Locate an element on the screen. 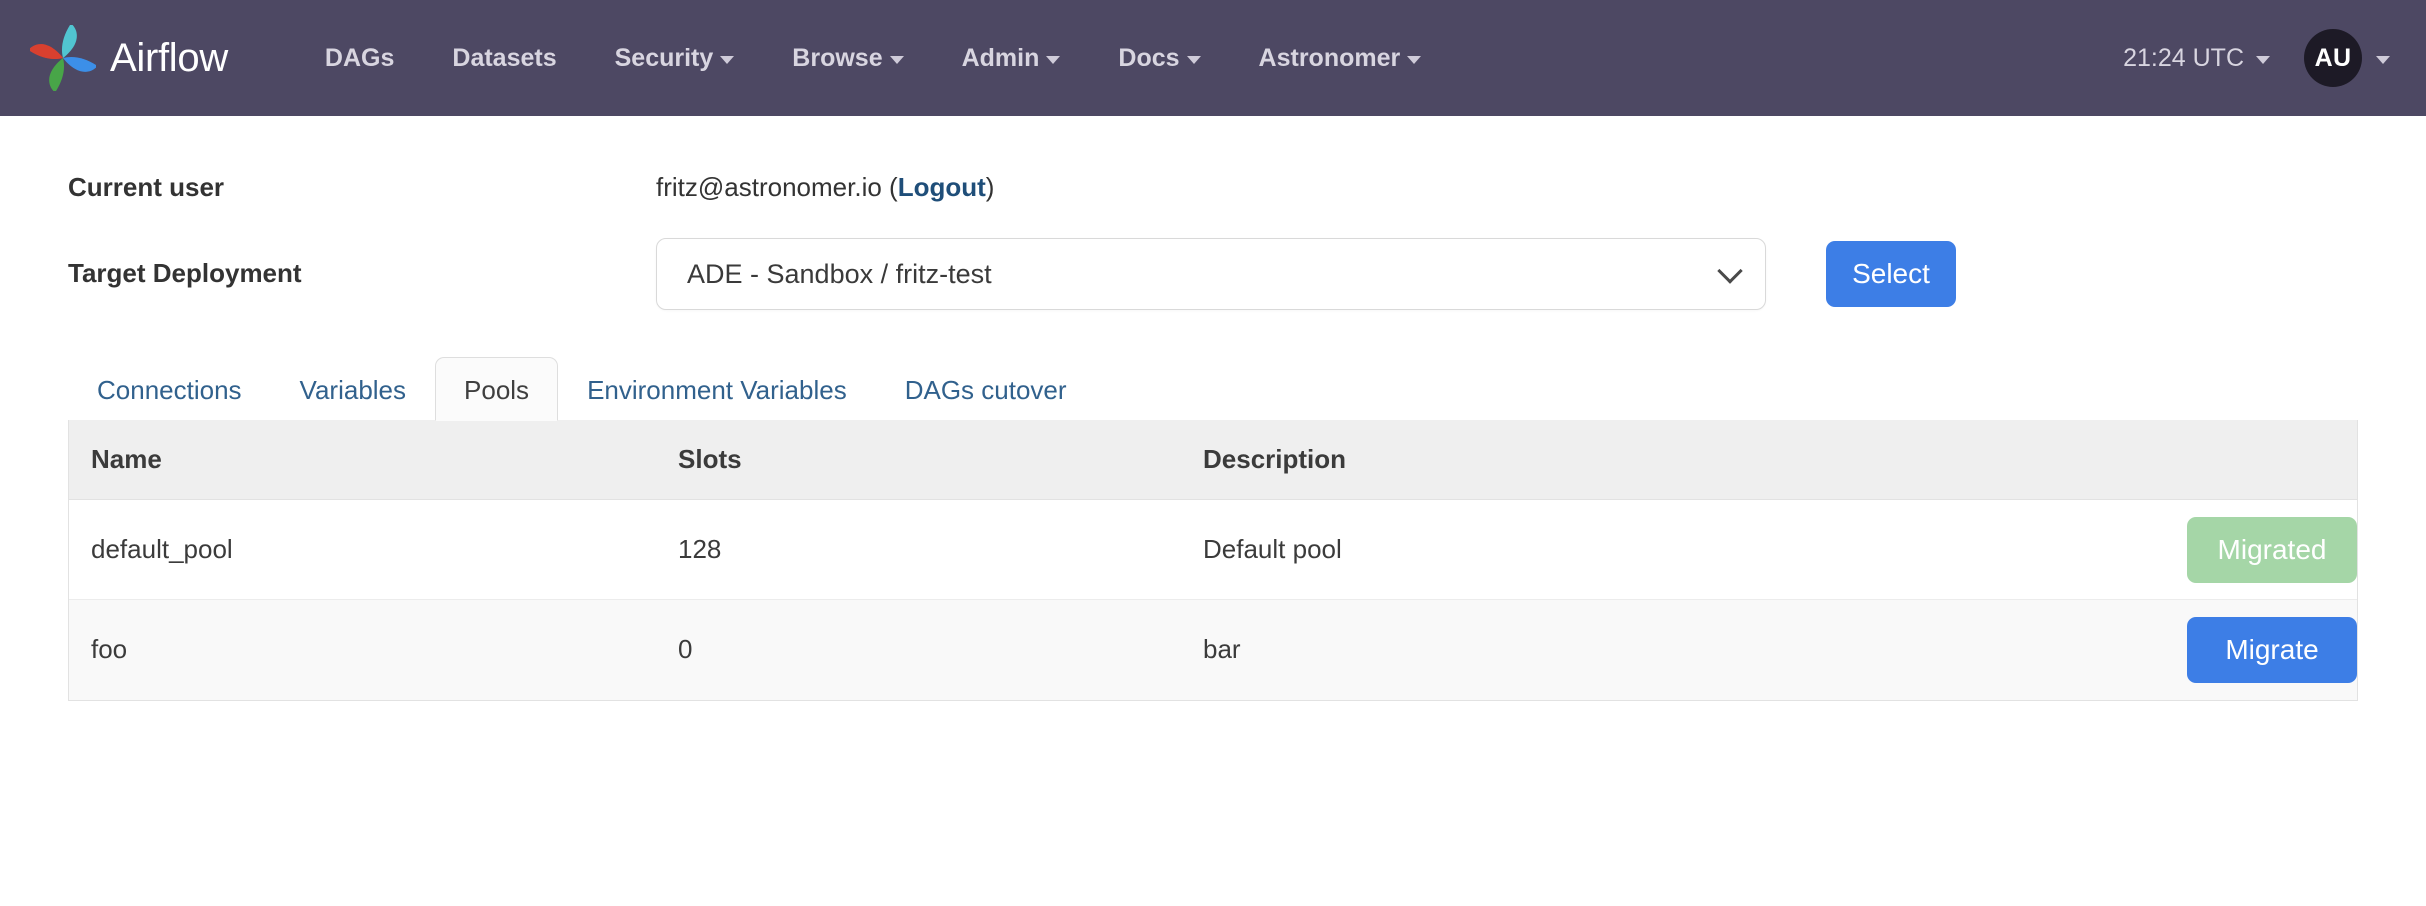  nav-link-security-label: Security is located at coordinates (664, 57).